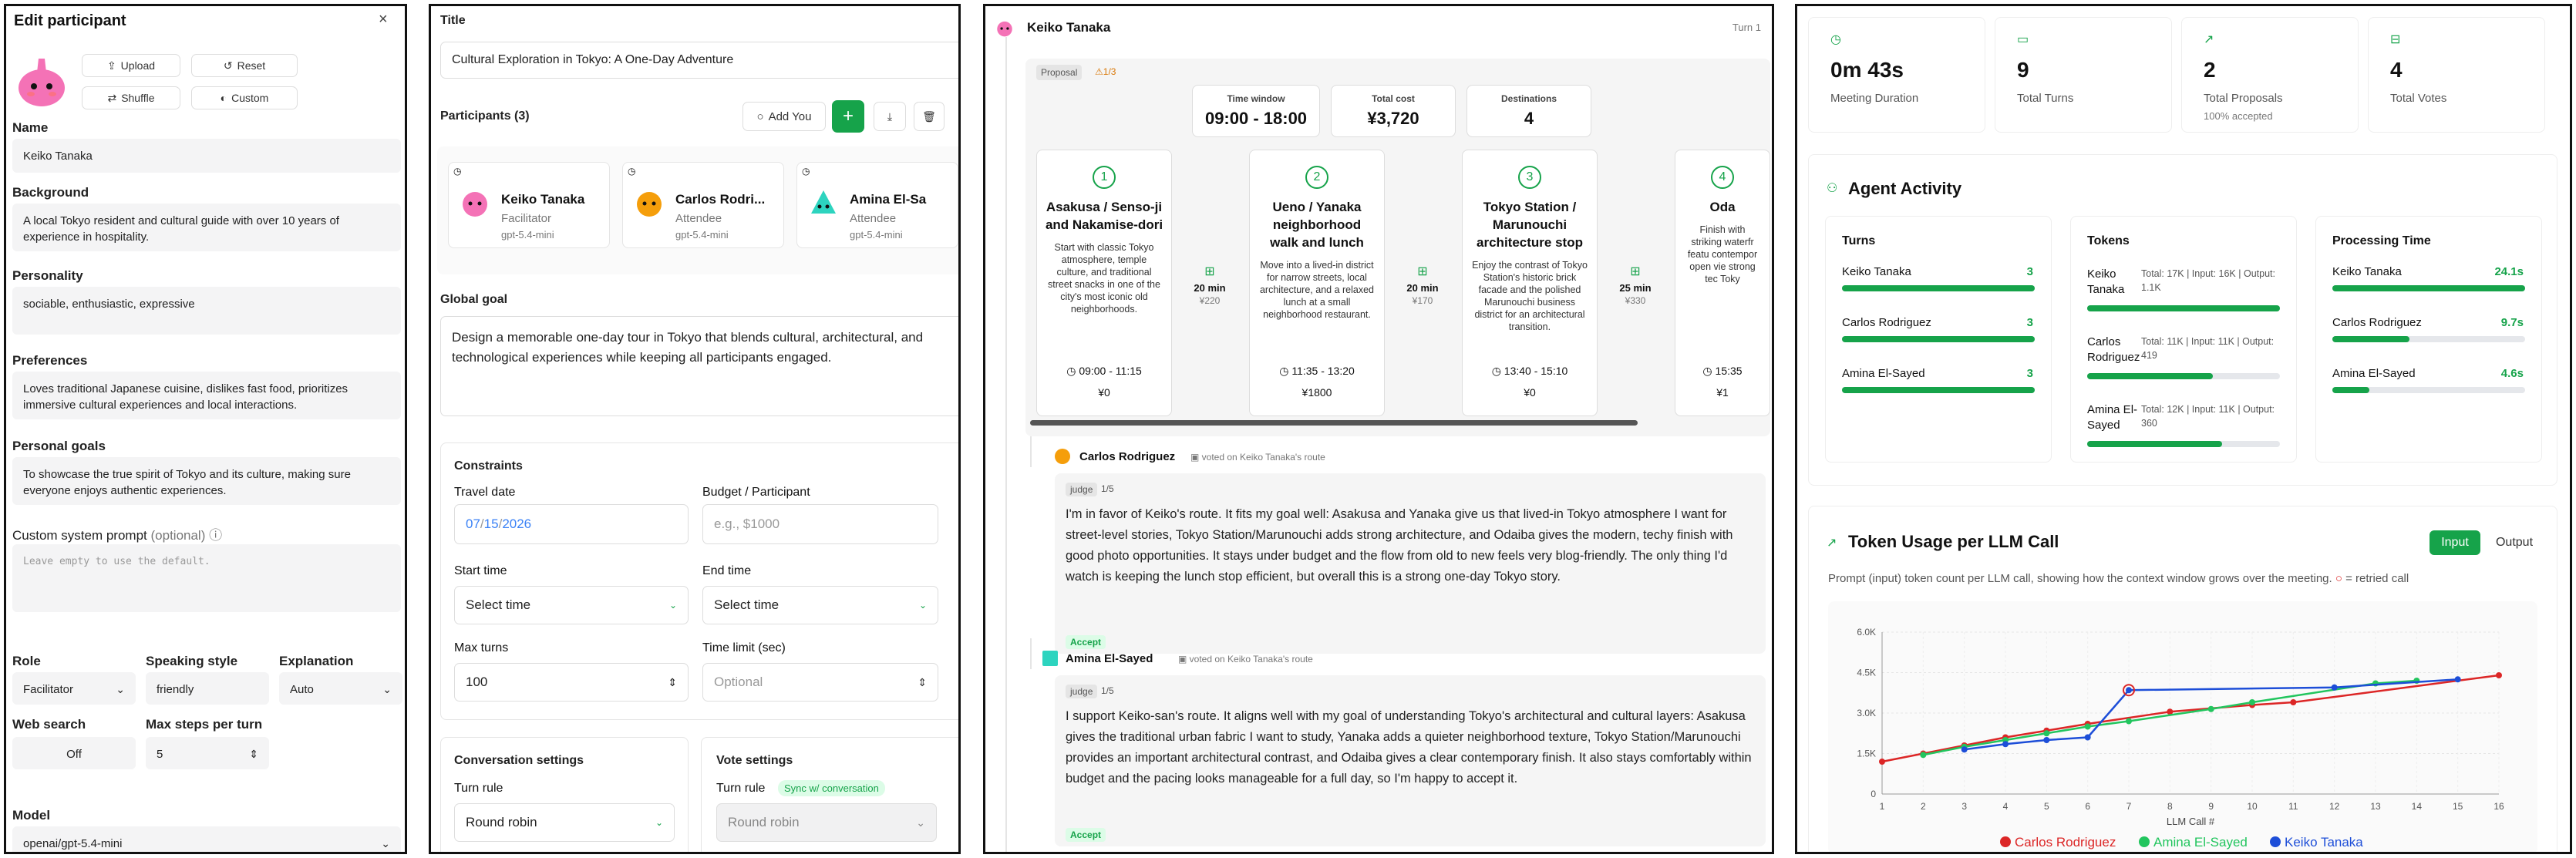 This screenshot has width=2576, height=858. What do you see at coordinates (820, 524) in the screenshot?
I see `budget-input: e.g., $1000` at bounding box center [820, 524].